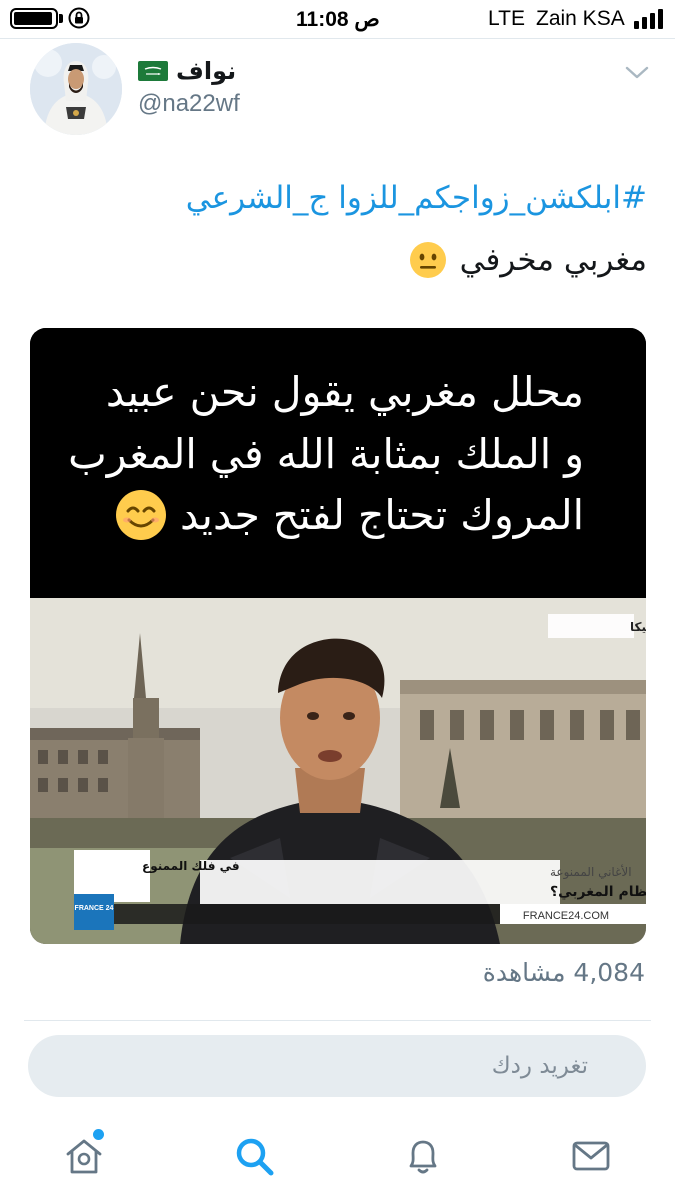 Image resolution: width=675 pixels, height=1200 pixels. I want to click on network-type: LTE, so click(506, 18).